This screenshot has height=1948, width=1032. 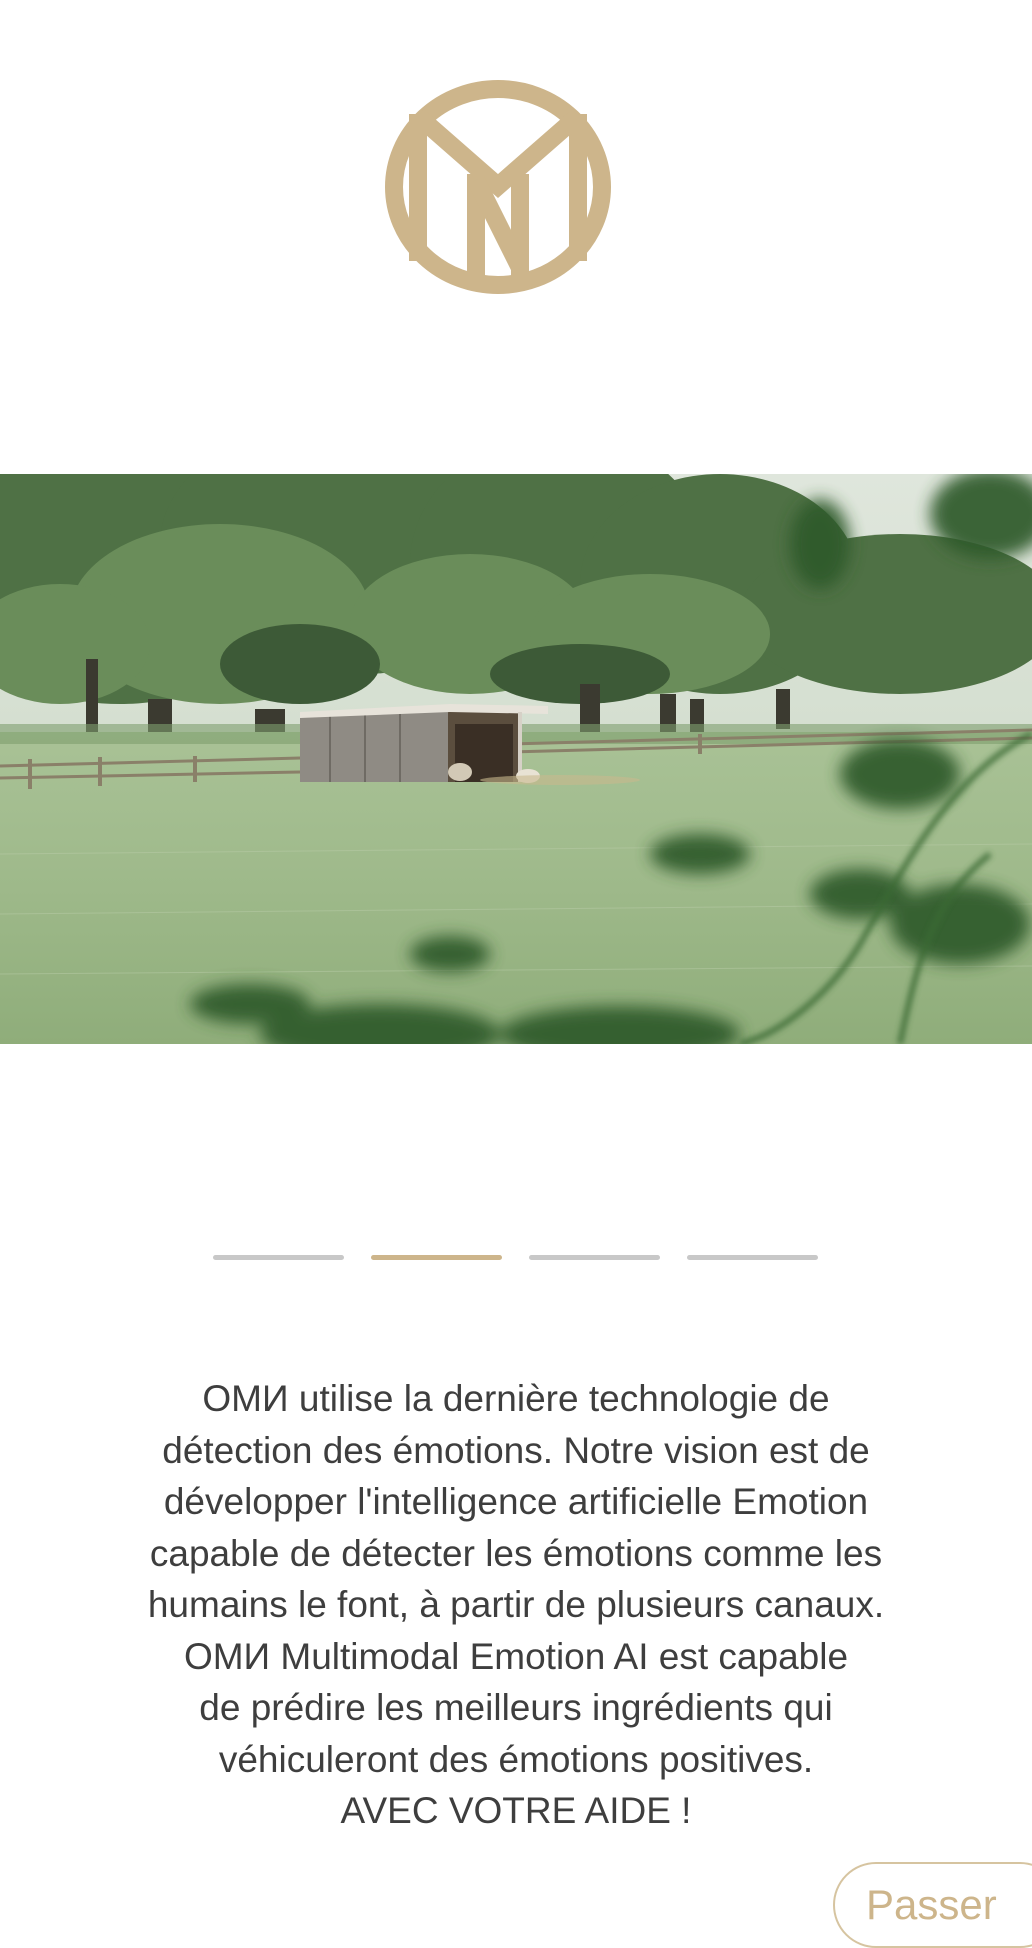 What do you see at coordinates (516, 1258) in the screenshot?
I see `onboarding-pager` at bounding box center [516, 1258].